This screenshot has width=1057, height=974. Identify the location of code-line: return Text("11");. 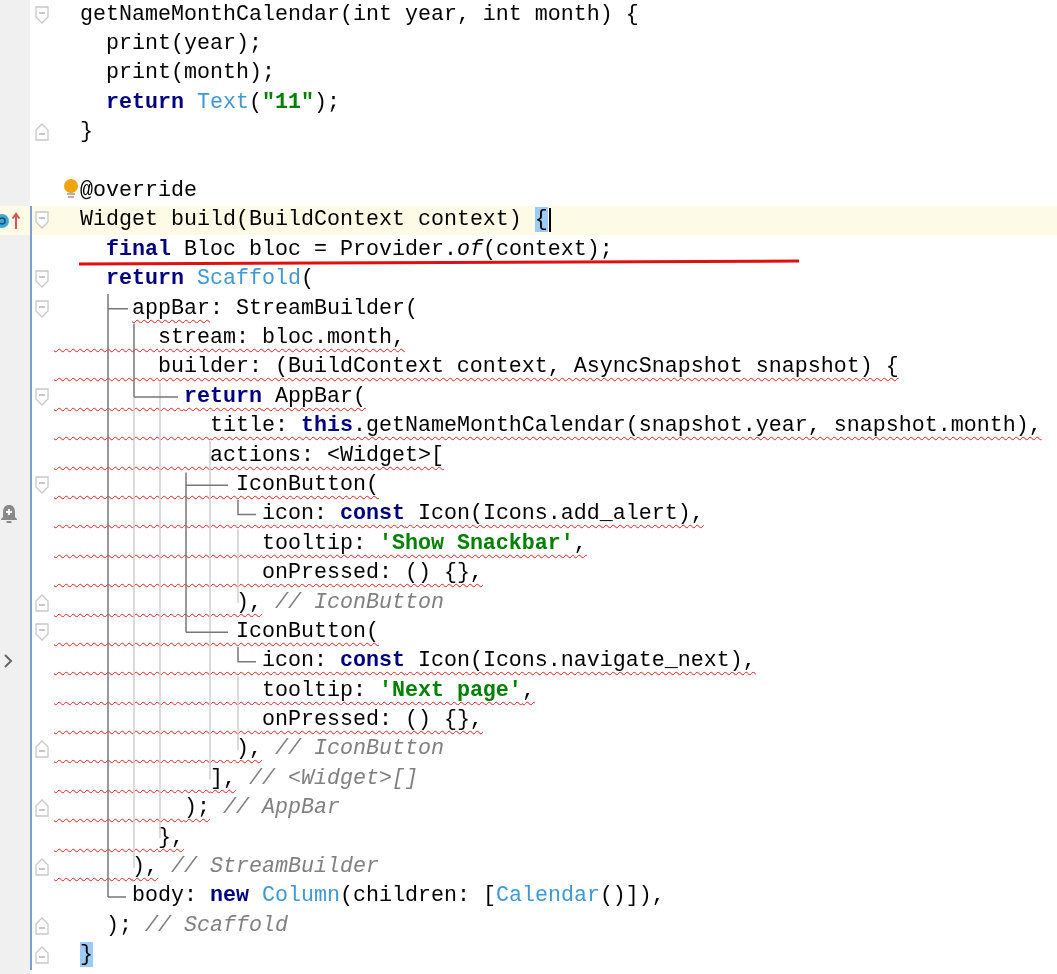
(223, 102).